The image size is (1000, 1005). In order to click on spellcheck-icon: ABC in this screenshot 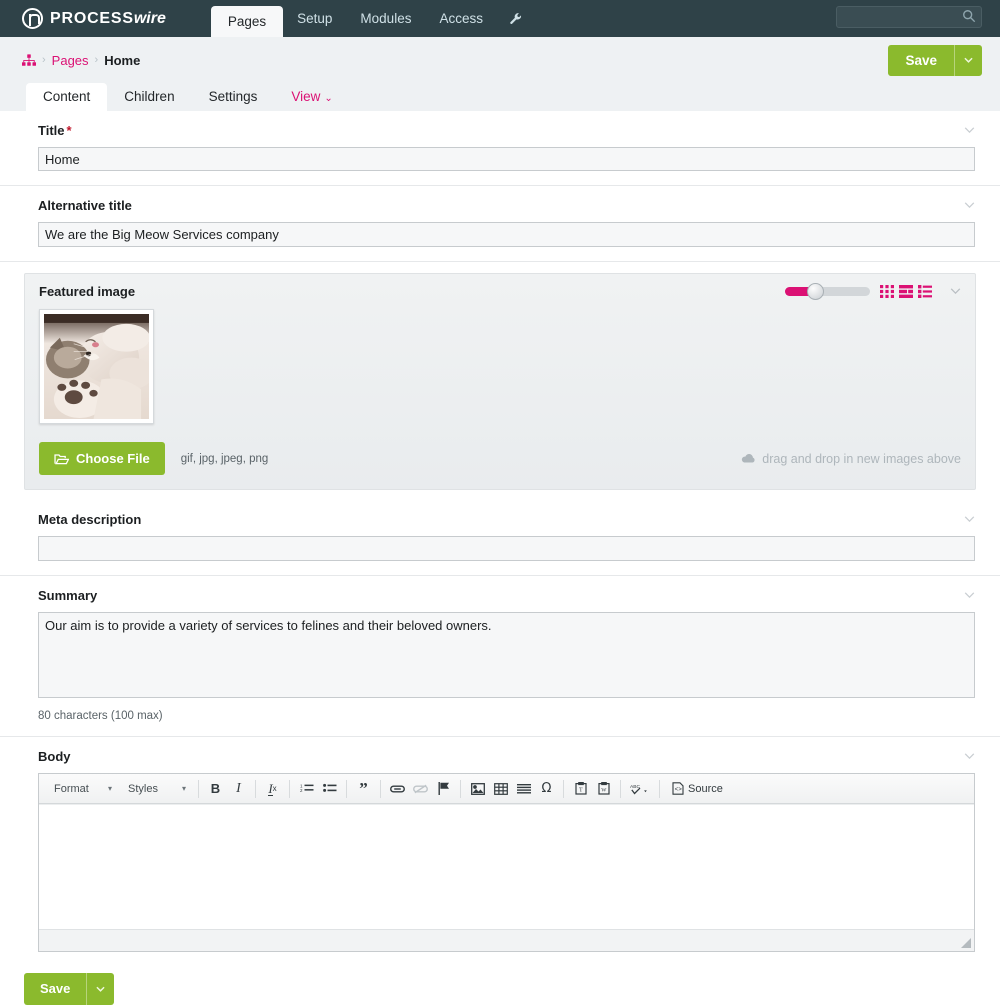, I will do `click(640, 789)`.